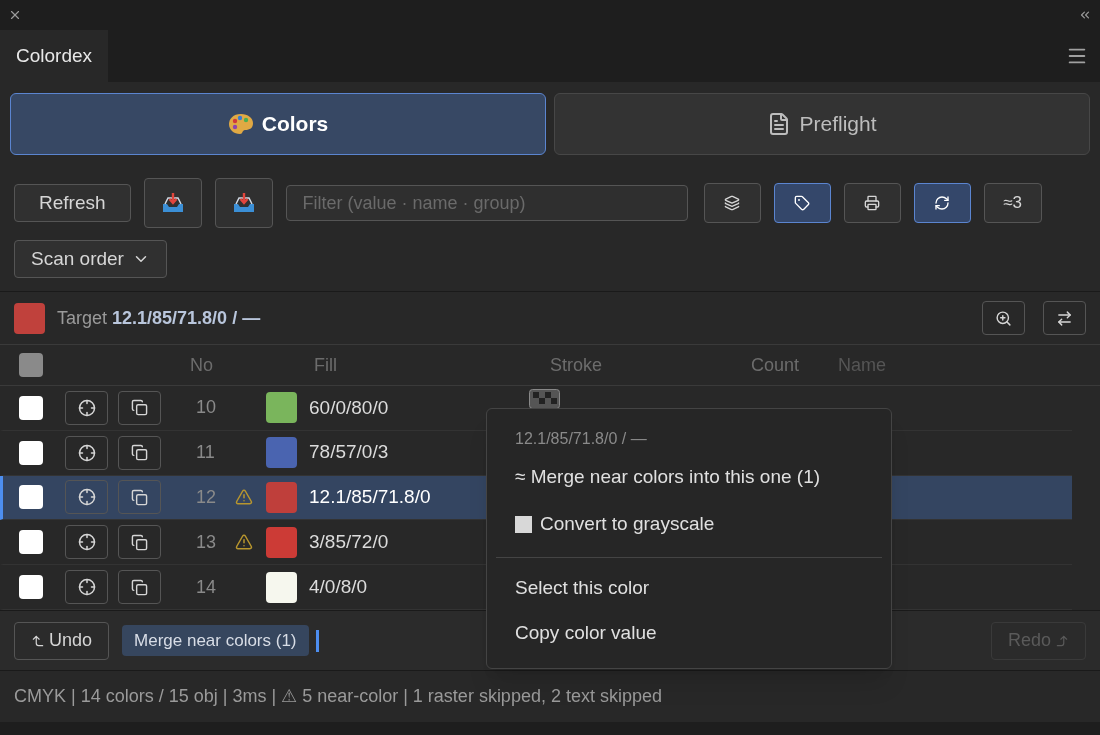 This screenshot has width=1100, height=735. I want to click on fill-value: 3/85/72/0, so click(349, 542).